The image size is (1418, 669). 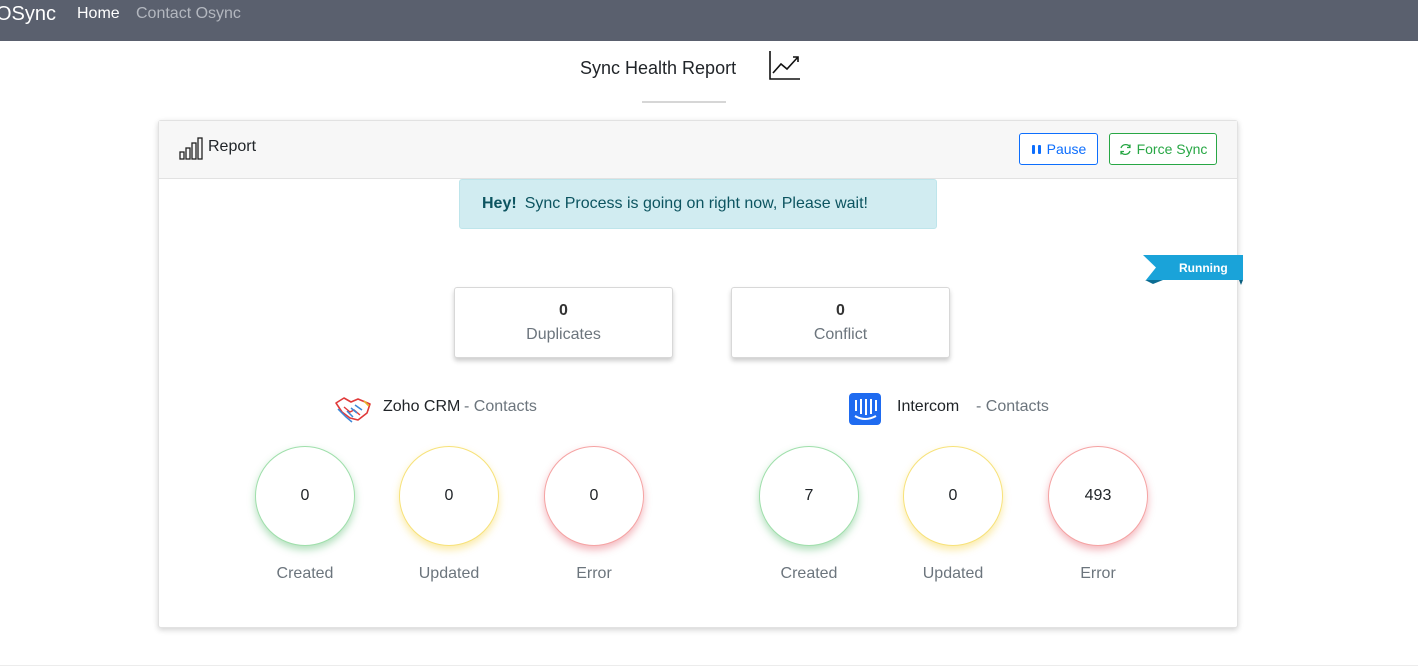 I want to click on pause-button-label: Pause, so click(x=1066, y=149).